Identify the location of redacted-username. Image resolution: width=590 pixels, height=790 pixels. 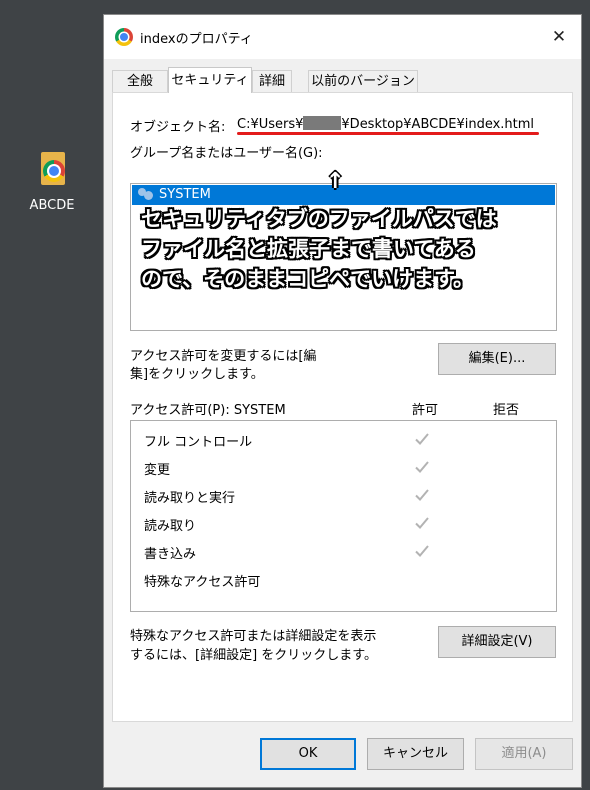
(322, 123).